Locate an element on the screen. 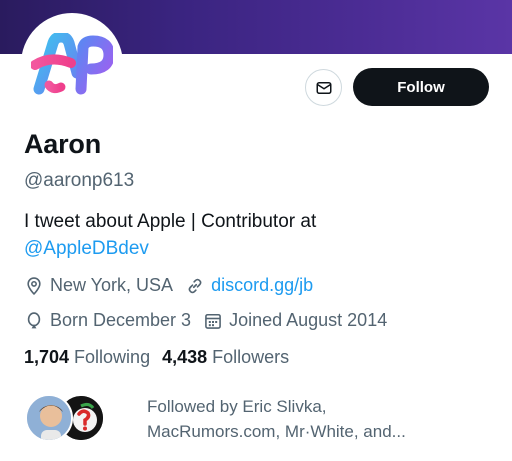 The image size is (512, 461). location-icon is located at coordinates (34, 285).